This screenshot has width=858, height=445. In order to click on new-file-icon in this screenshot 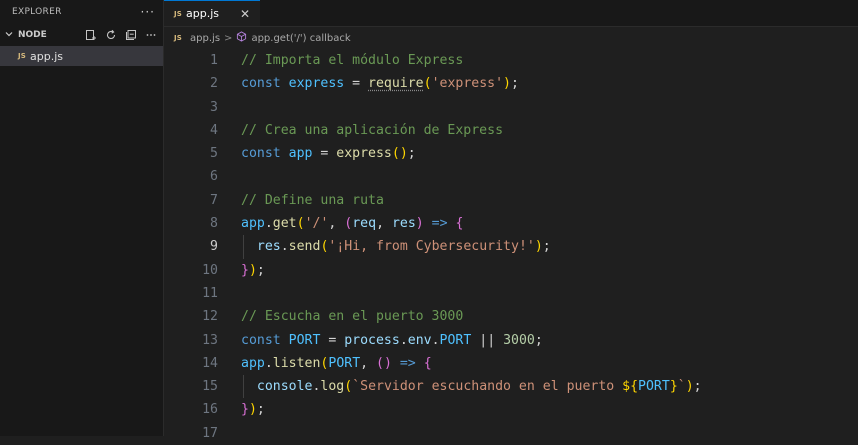, I will do `click(91, 35)`.